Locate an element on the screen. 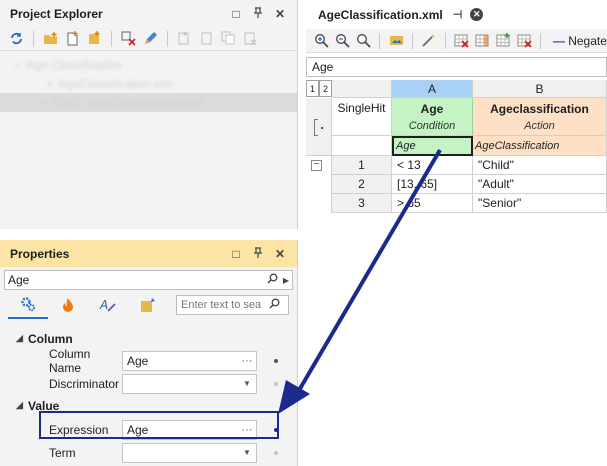 This screenshot has width=607, height=466. minus-icon: — is located at coordinates (558, 40).